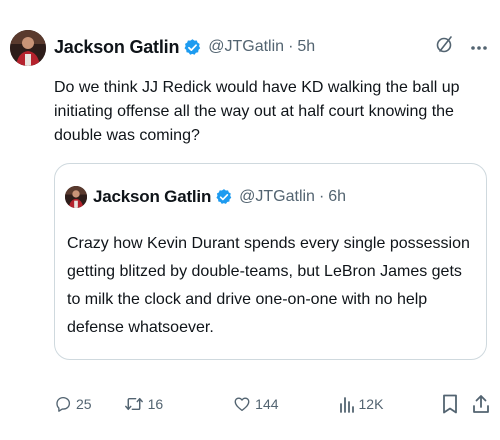  I want to click on like-count: 144, so click(267, 404).